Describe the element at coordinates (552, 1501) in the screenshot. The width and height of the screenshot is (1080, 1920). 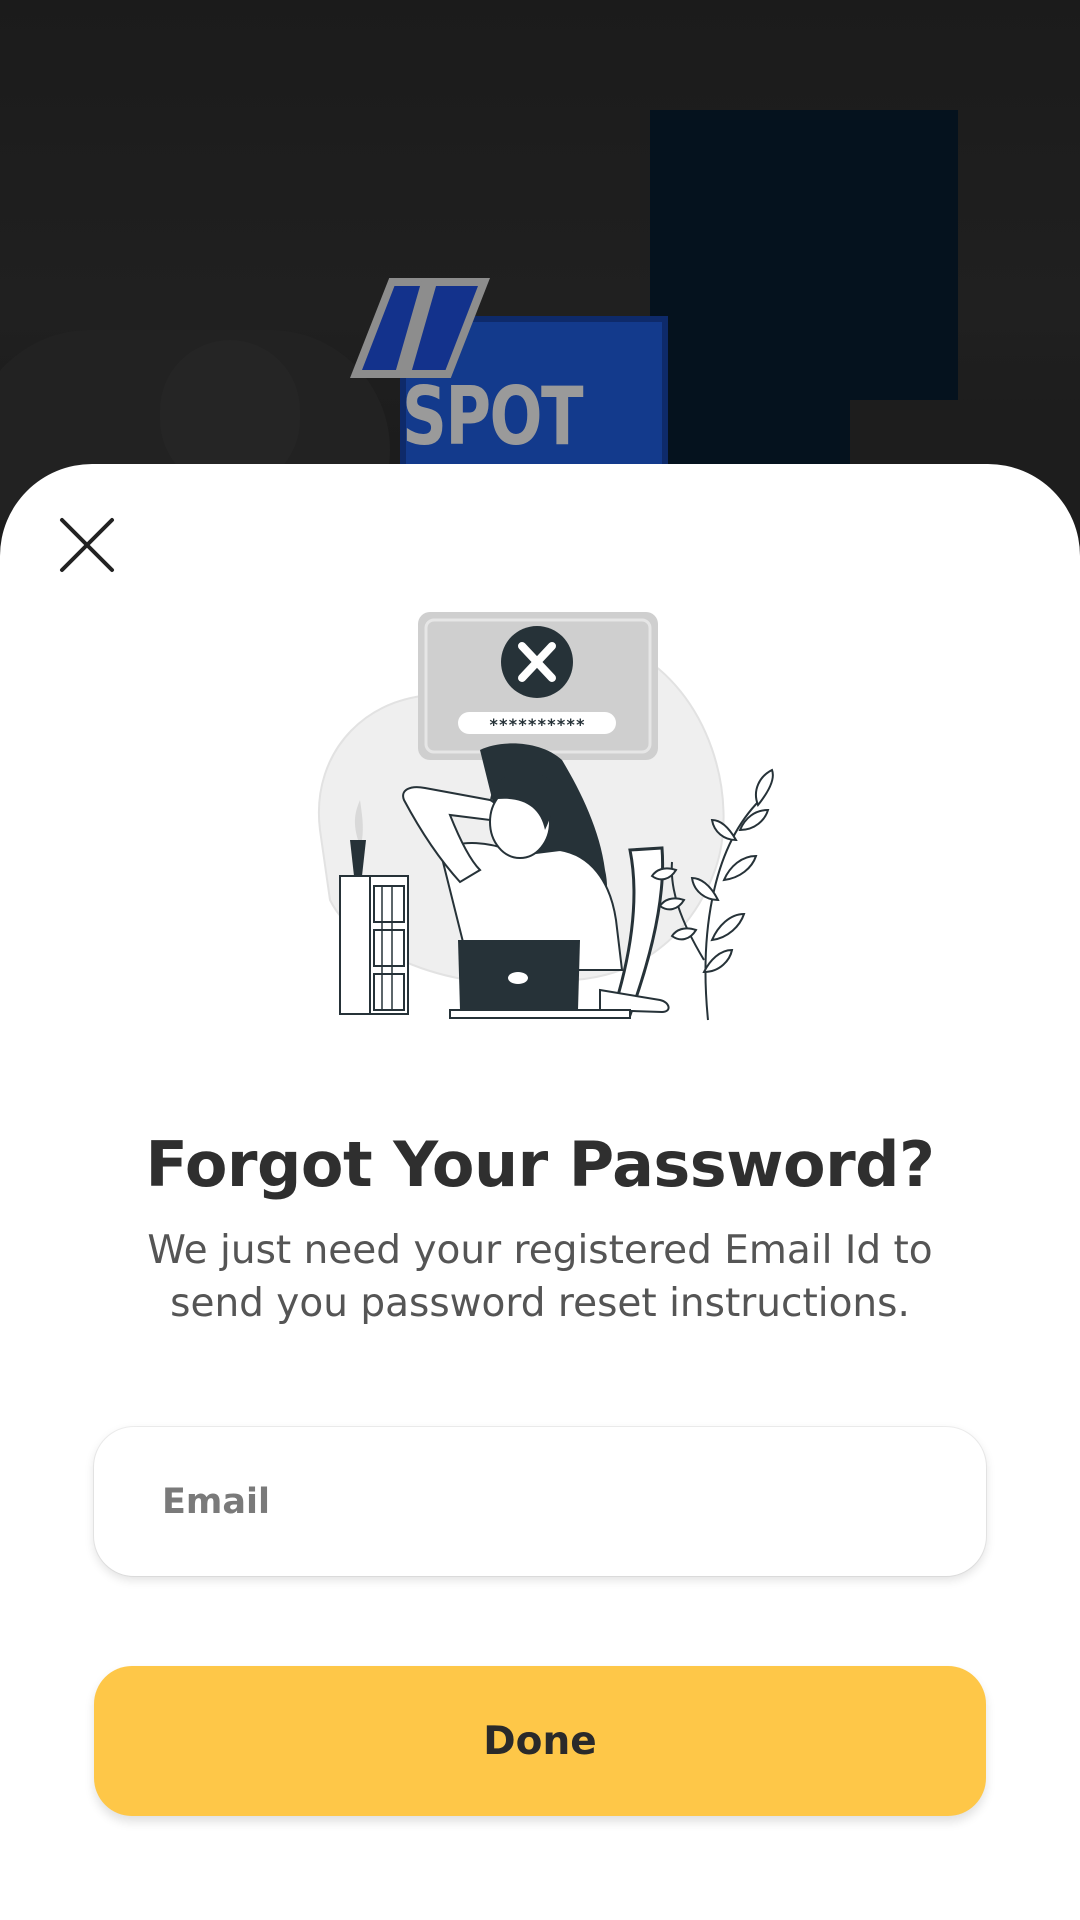
I see `email-input` at that location.